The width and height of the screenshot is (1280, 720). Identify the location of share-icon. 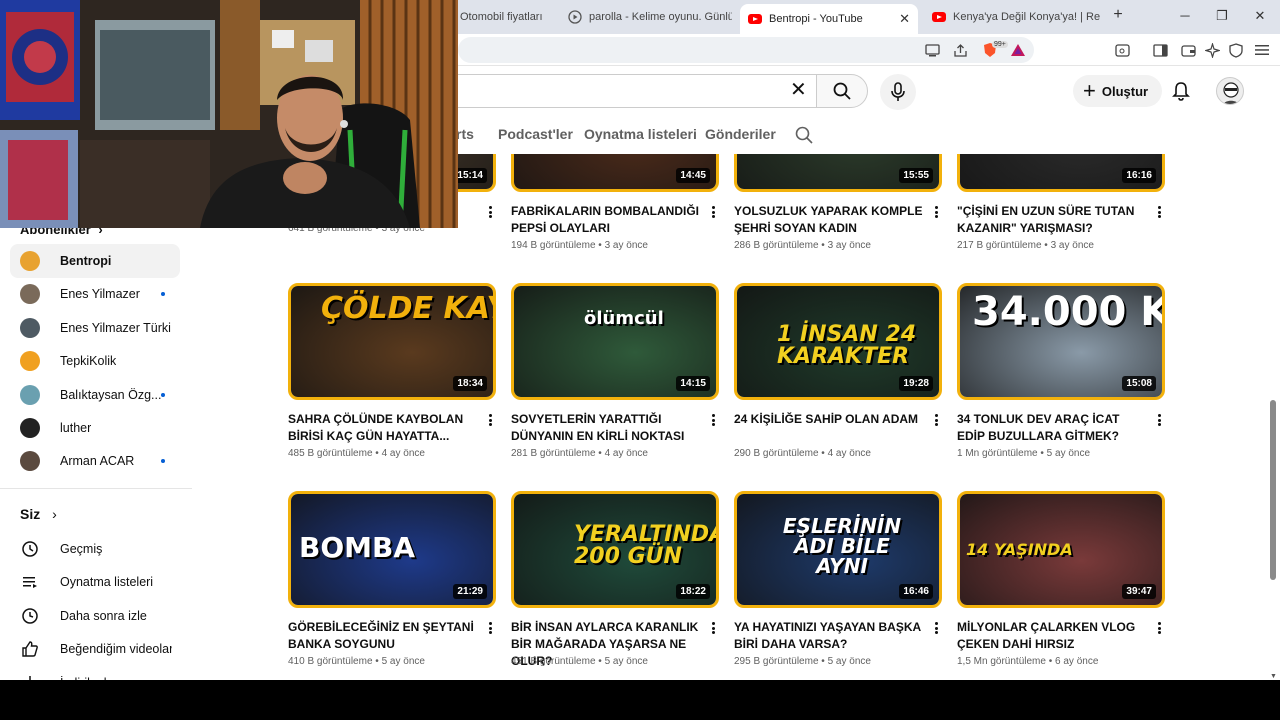
(960, 50).